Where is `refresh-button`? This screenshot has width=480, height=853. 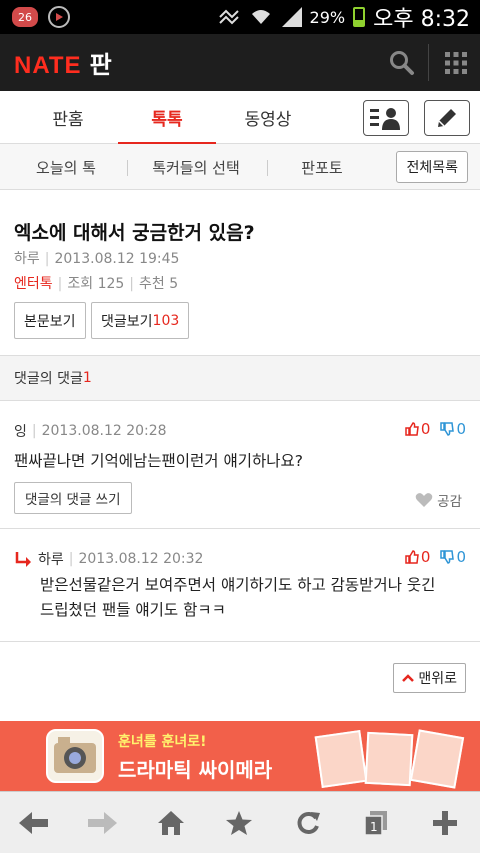 refresh-button is located at coordinates (308, 822).